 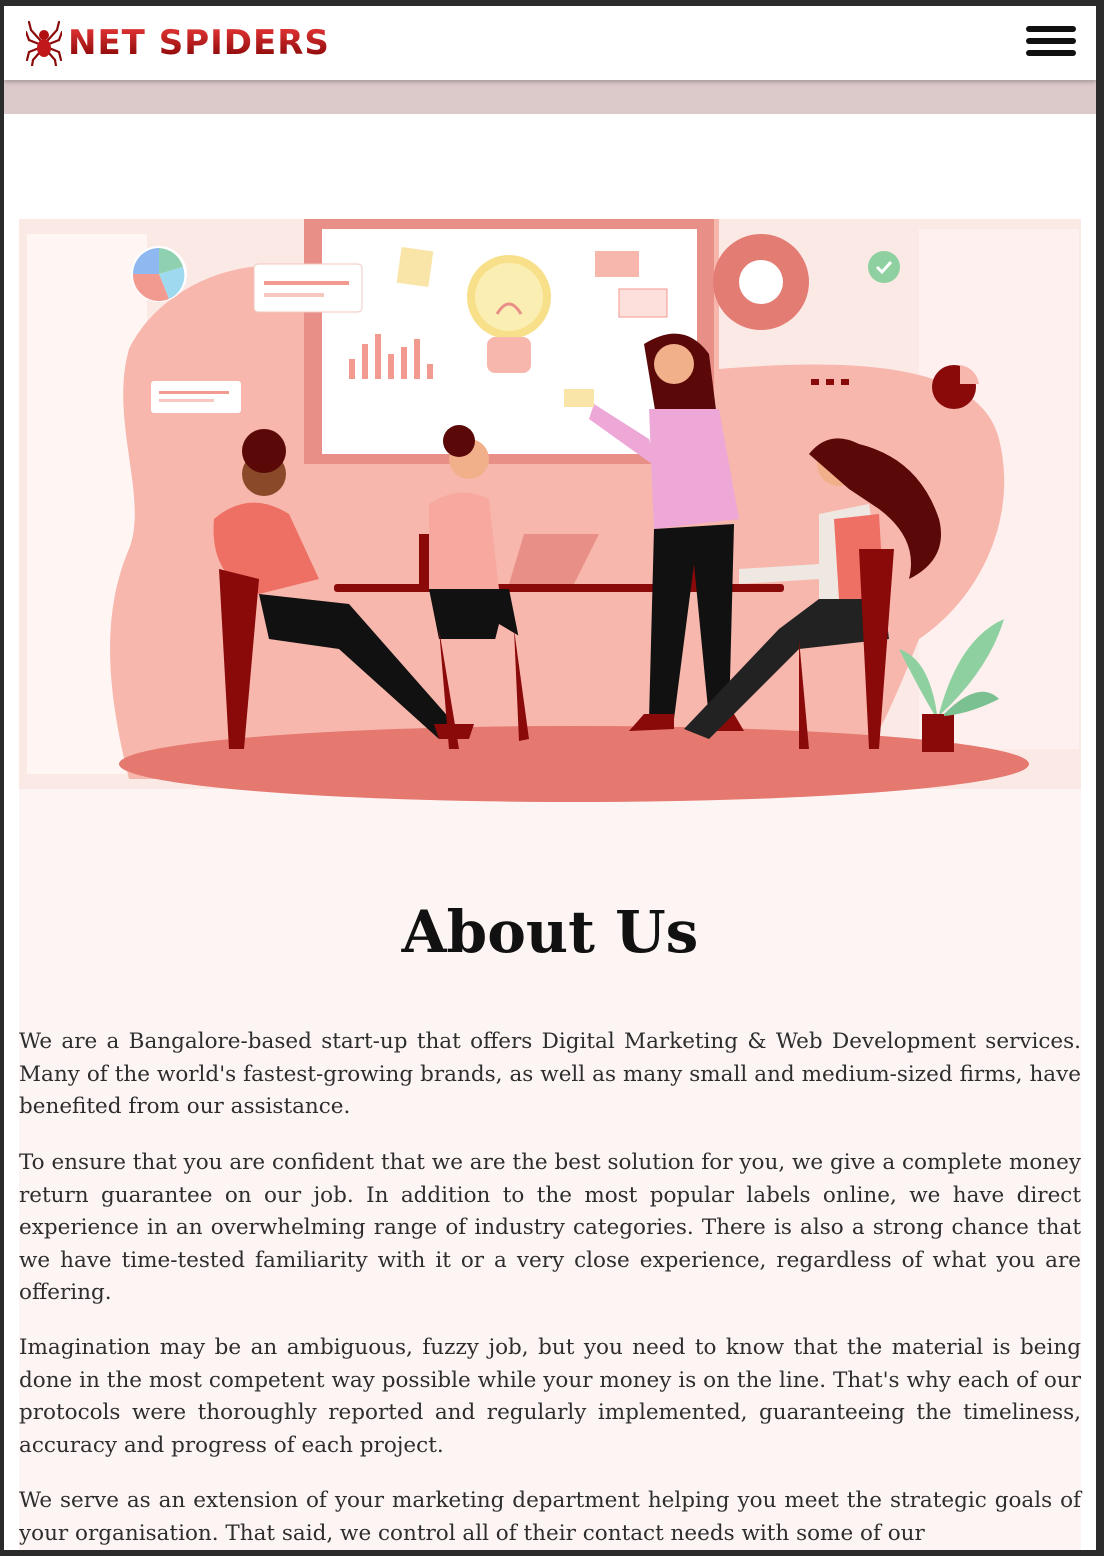 What do you see at coordinates (44, 43) in the screenshot?
I see `spider-icon` at bounding box center [44, 43].